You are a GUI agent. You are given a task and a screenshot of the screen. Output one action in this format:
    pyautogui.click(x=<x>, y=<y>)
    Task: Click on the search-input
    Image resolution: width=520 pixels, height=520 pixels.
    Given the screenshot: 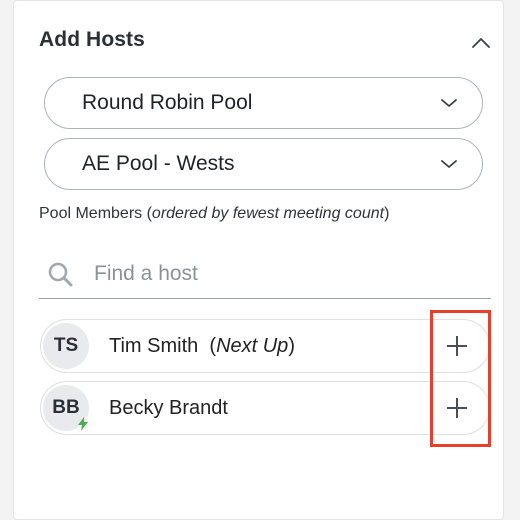 What is the action you would take?
    pyautogui.click(x=274, y=273)
    